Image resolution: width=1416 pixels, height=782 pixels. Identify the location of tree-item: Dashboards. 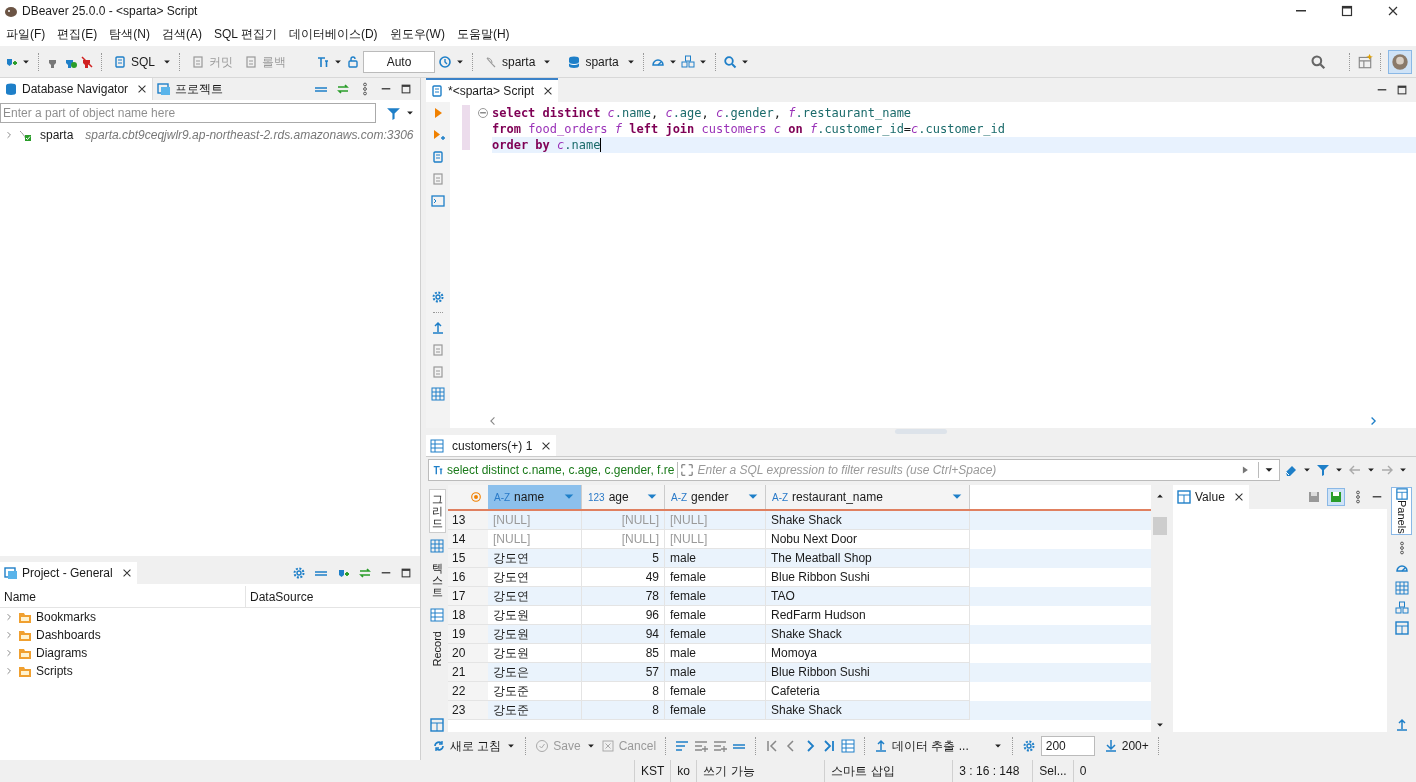
(68, 635).